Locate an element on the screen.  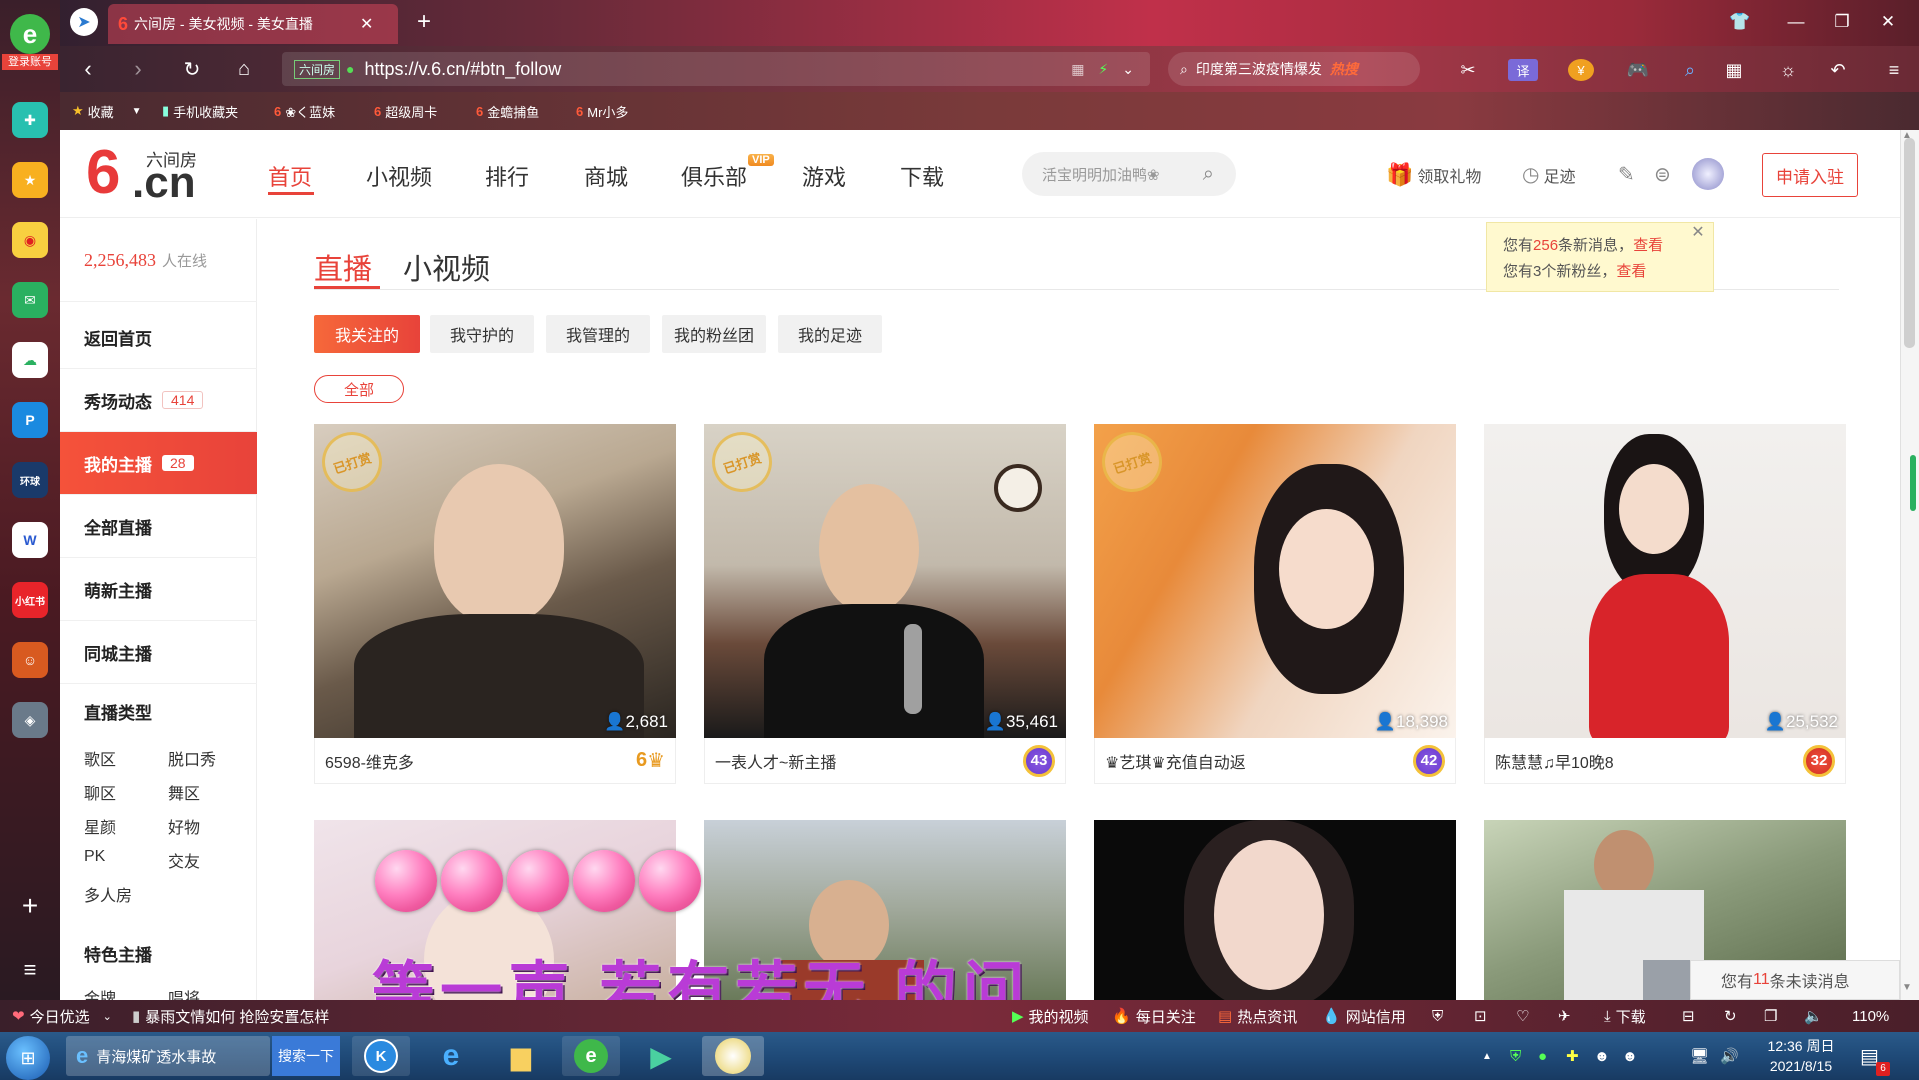
live-card: 👤25,532 陈慧慧♫早10晚8 32 is located at coordinates (1665, 604).